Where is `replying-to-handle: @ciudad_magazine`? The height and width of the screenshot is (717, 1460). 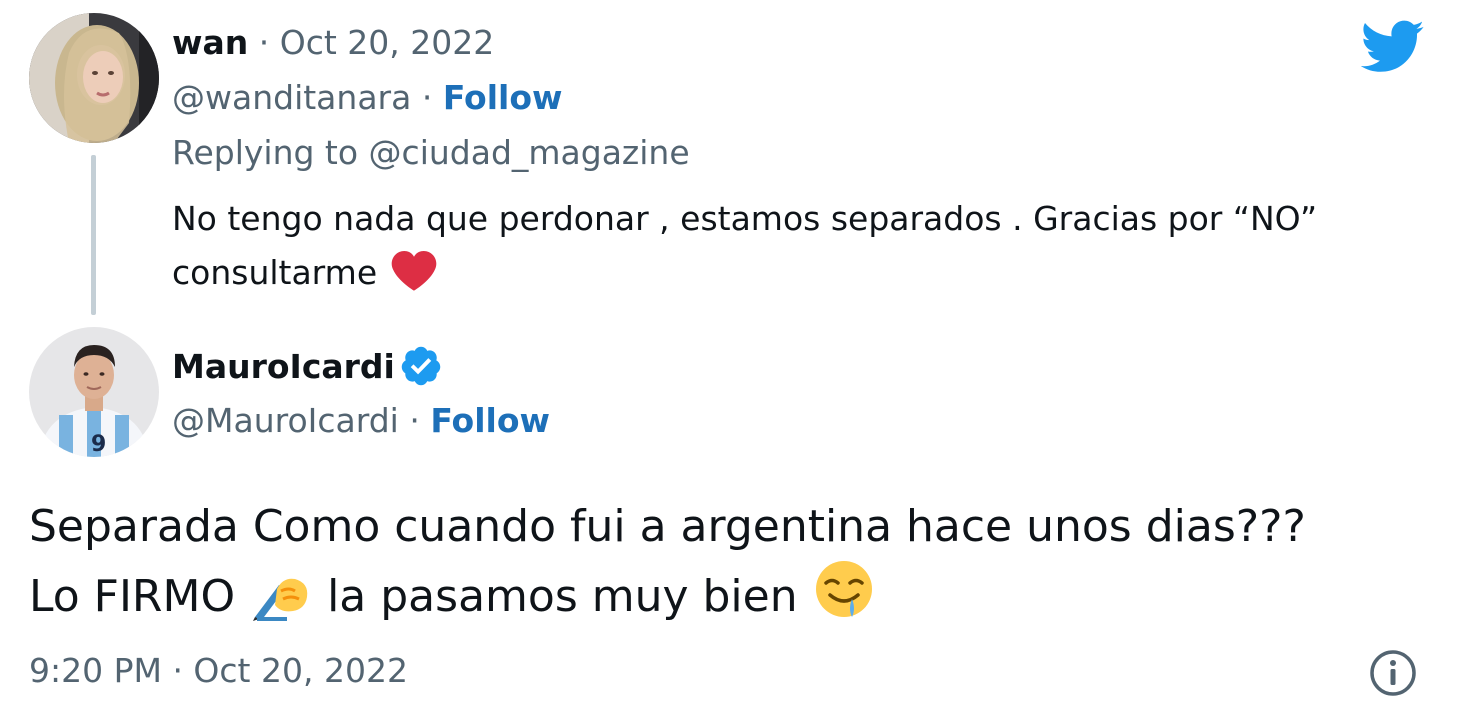
replying-to-handle: @ciudad_magazine is located at coordinates (529, 152).